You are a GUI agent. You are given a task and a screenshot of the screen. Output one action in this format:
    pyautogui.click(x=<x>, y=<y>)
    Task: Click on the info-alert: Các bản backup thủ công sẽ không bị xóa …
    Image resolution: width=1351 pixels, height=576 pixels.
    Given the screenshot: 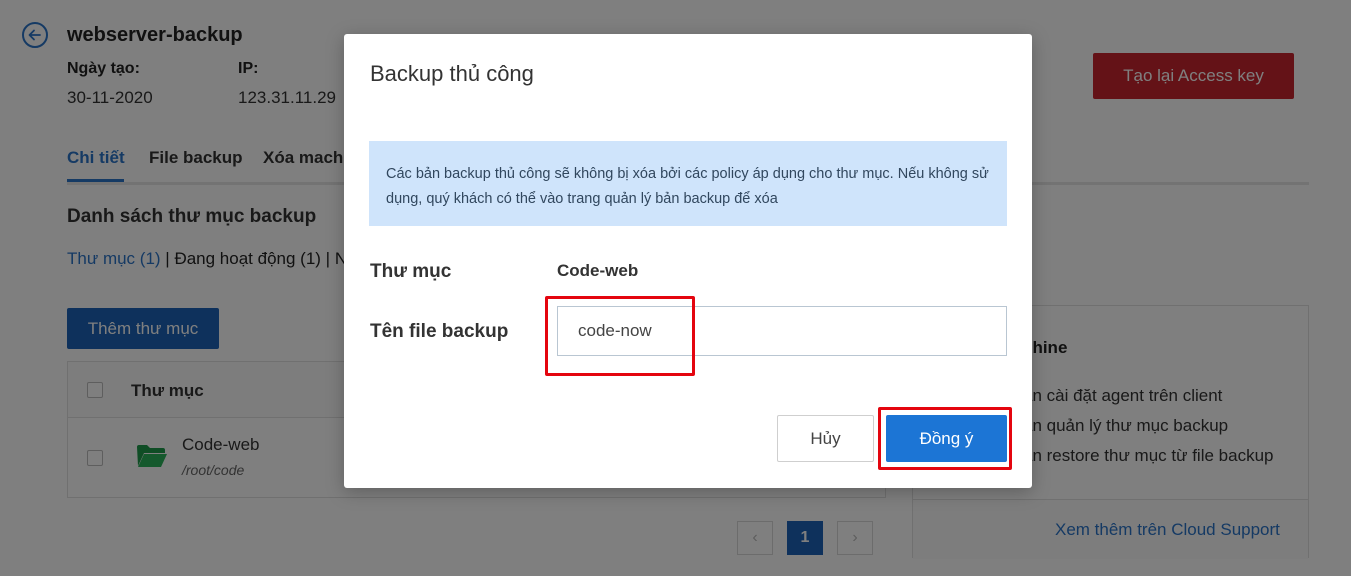 What is the action you would take?
    pyautogui.click(x=688, y=183)
    